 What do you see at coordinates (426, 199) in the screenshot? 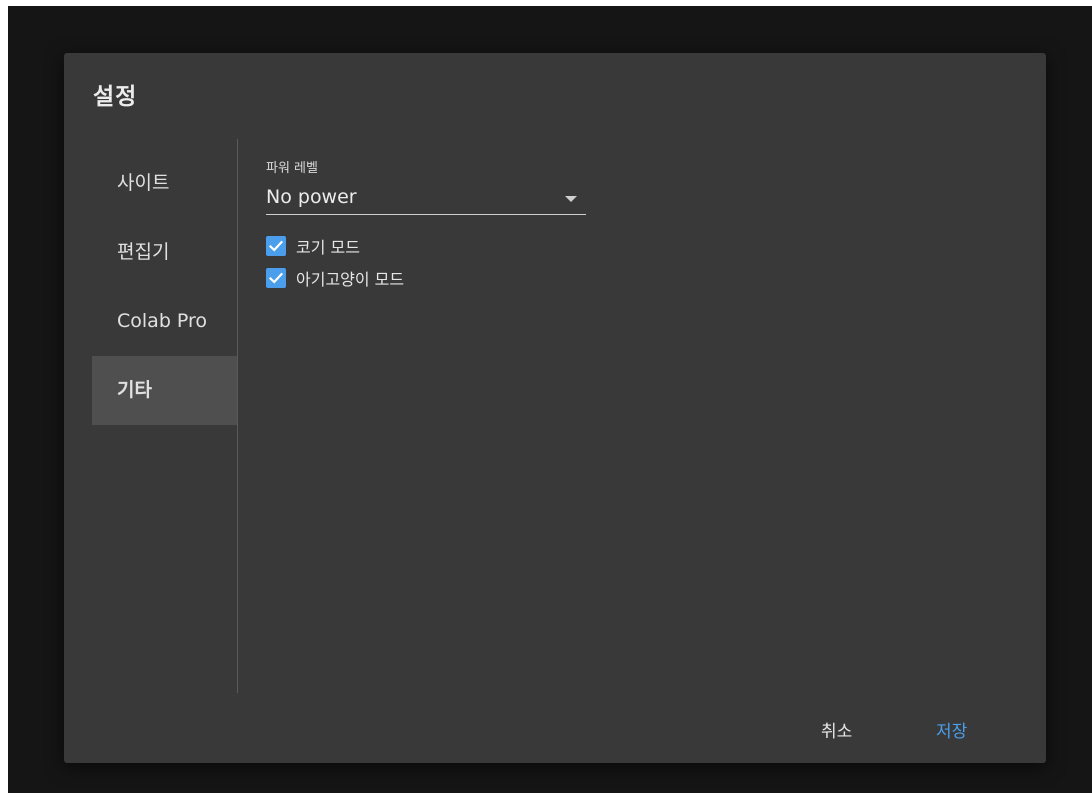
I see `power-level-select: No power` at bounding box center [426, 199].